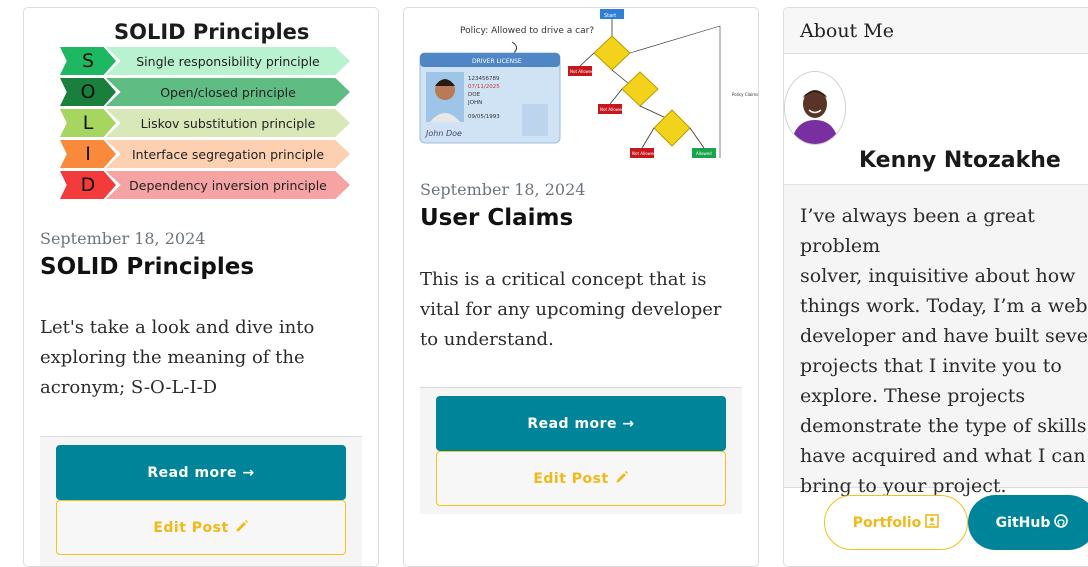  What do you see at coordinates (88, 185) in the screenshot?
I see `solid-row-letter: D` at bounding box center [88, 185].